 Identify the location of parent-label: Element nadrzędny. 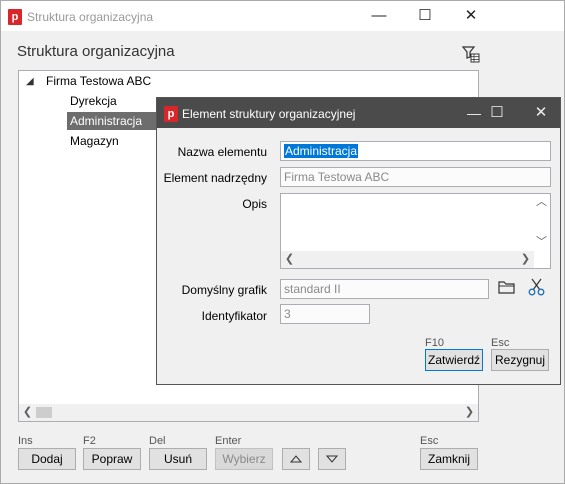
(215, 178).